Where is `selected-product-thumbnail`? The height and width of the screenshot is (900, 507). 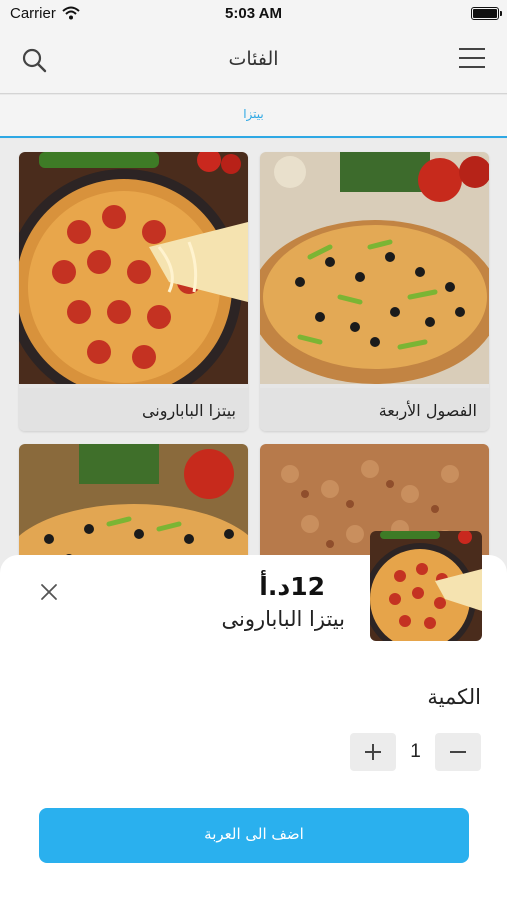 selected-product-thumbnail is located at coordinates (426, 586).